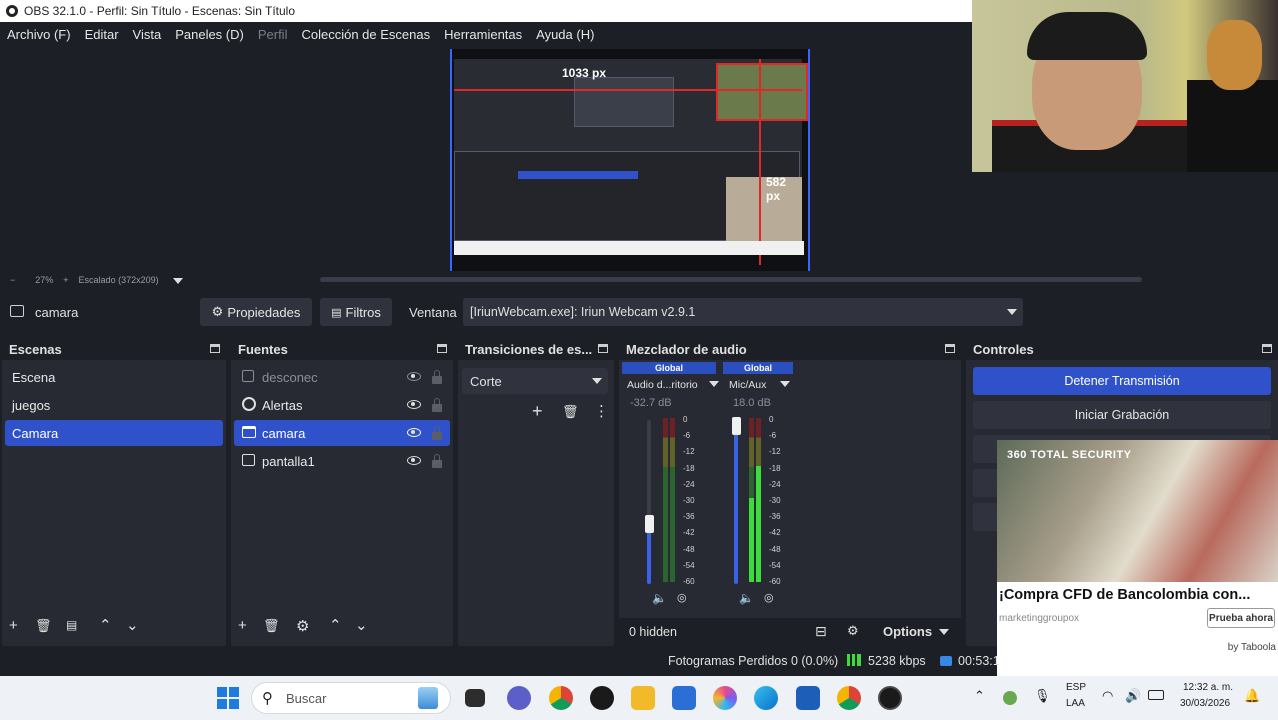 This screenshot has height=720, width=1278. Describe the element at coordinates (684, 698) in the screenshot. I see `store-icon` at that location.